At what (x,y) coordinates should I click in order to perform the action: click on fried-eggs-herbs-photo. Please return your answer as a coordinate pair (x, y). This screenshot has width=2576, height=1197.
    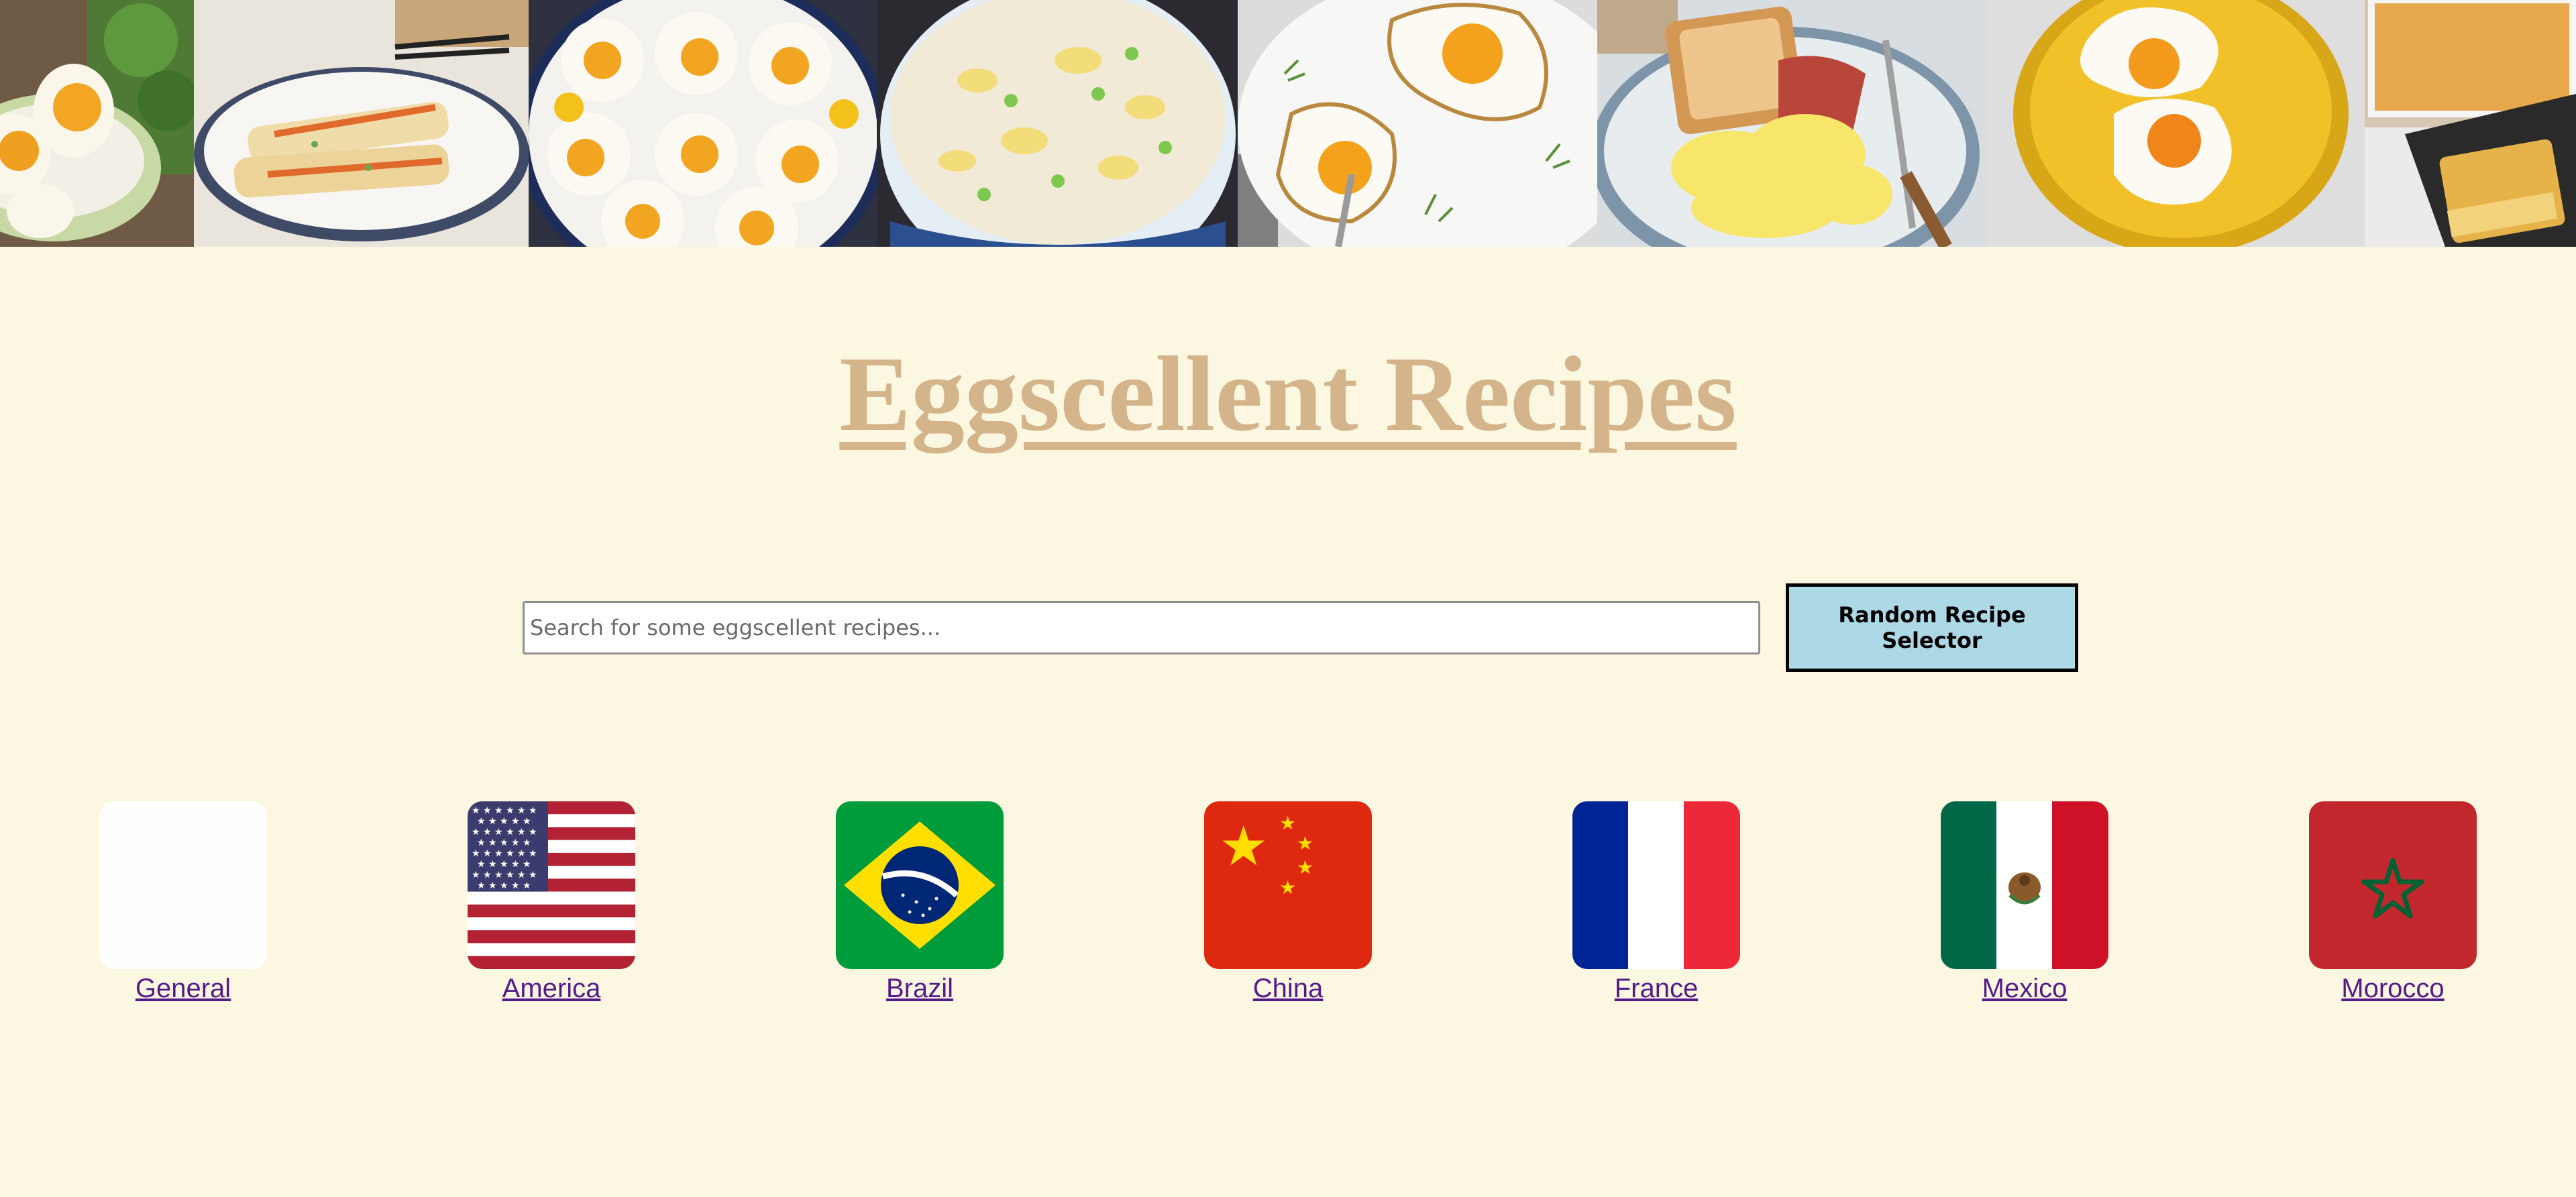
    Looking at the image, I should click on (1417, 123).